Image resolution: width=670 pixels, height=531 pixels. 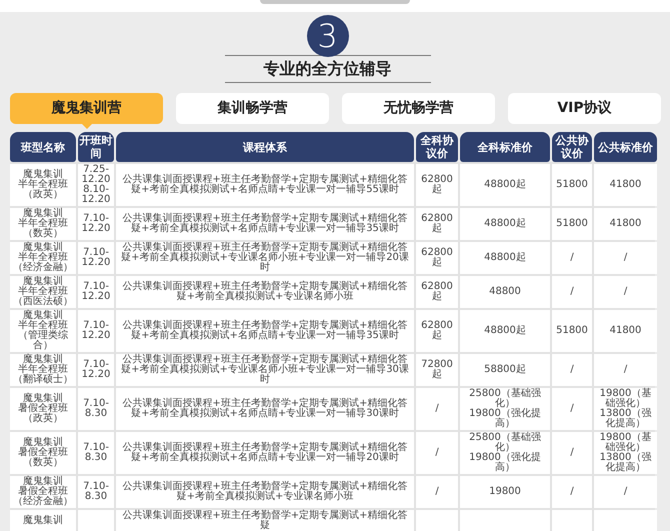 I want to click on tab: 无忧畅学营, so click(x=418, y=108).